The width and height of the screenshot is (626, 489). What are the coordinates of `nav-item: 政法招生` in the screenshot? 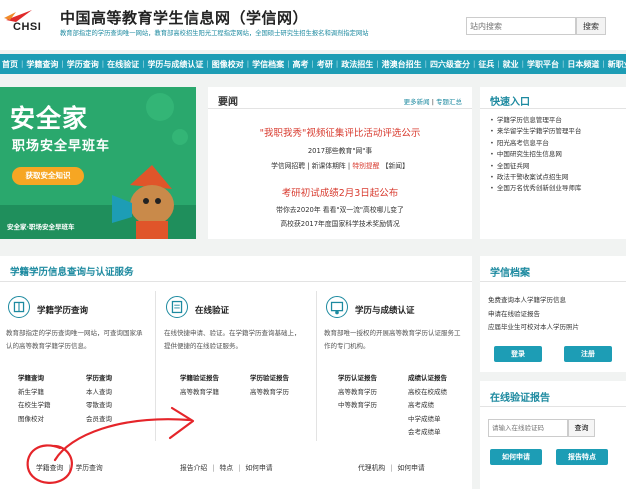 It's located at (357, 64).